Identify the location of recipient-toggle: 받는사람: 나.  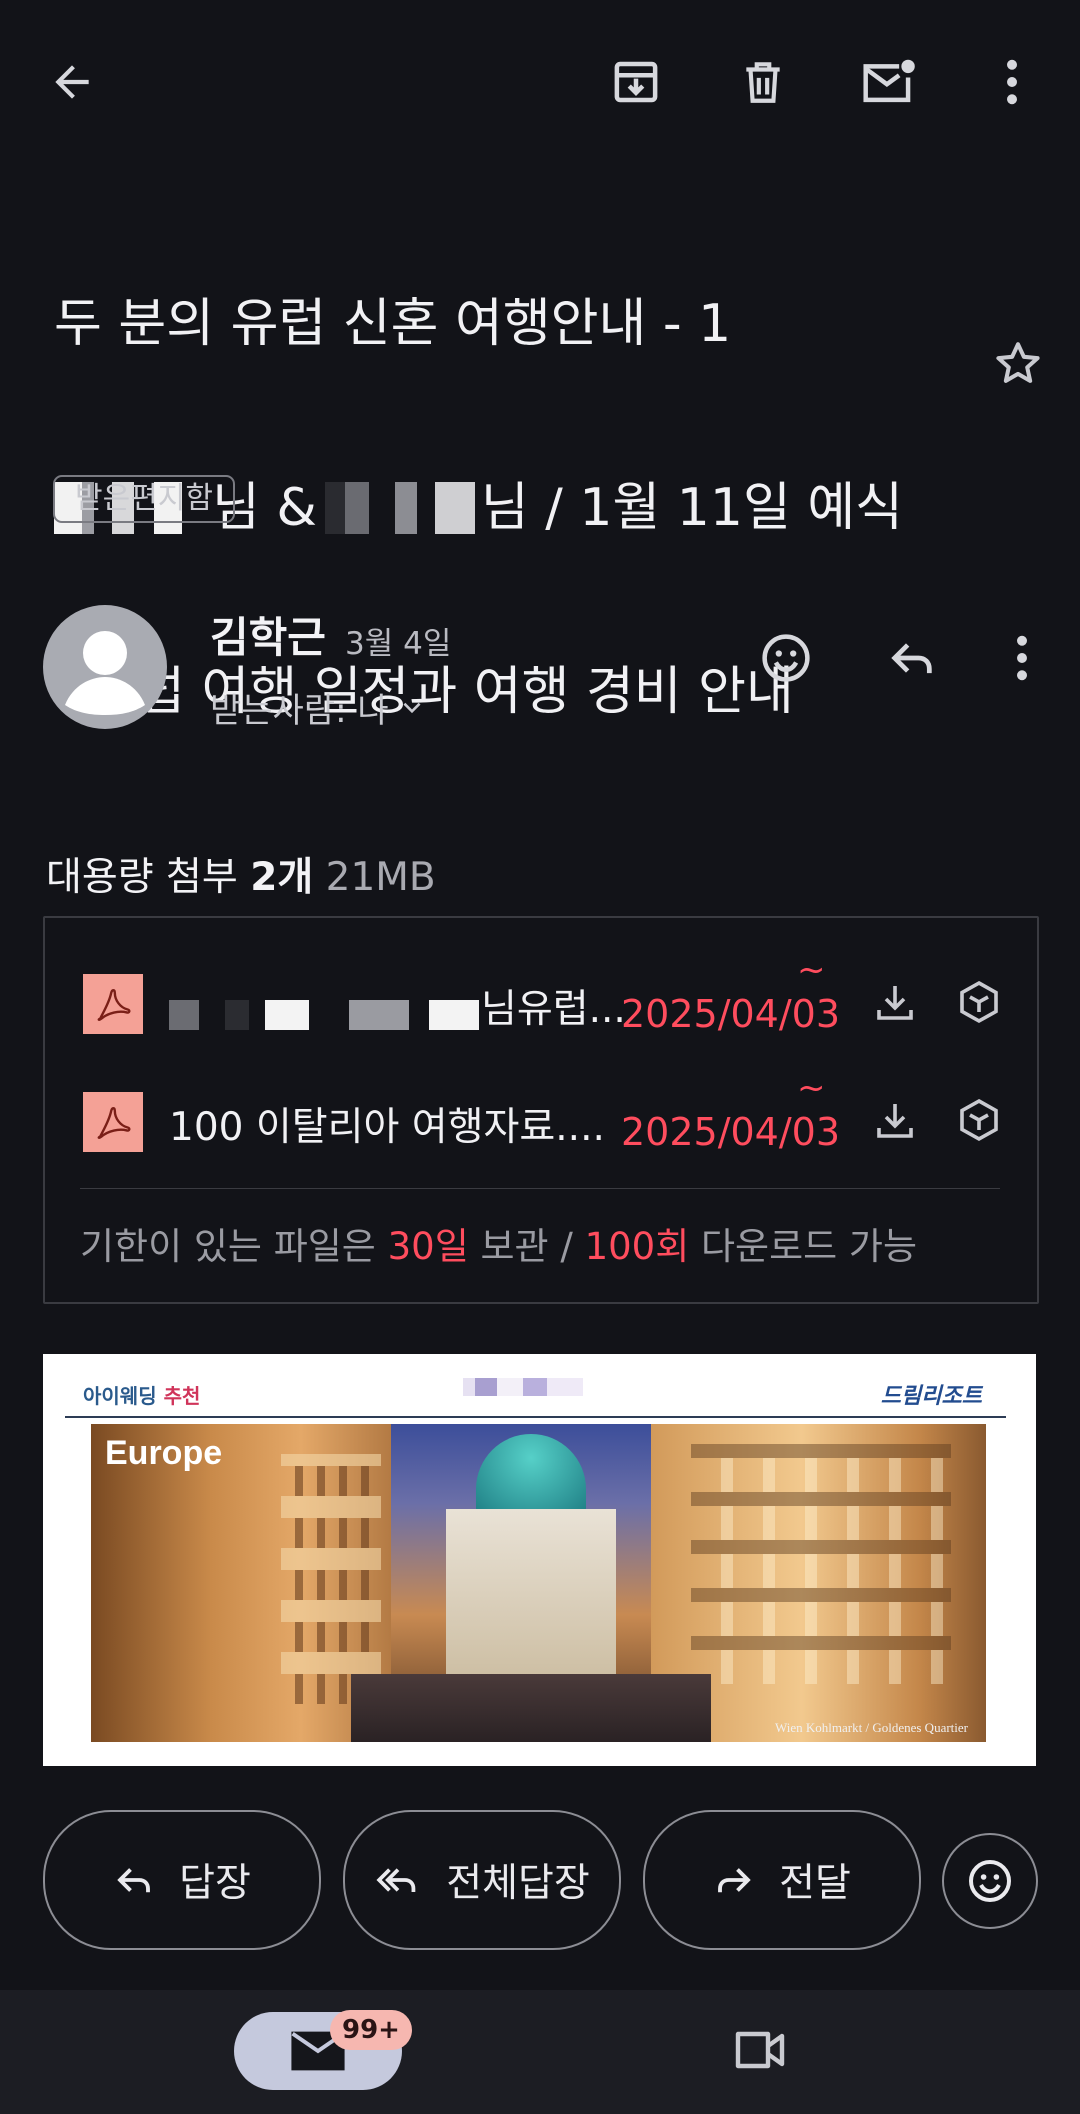
(317, 707).